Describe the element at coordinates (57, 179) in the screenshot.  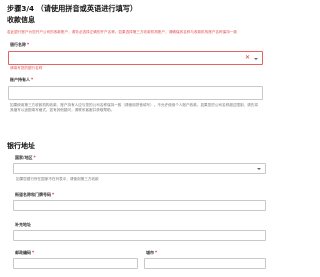
I see `country-help: 如果您银行所在国家不在列表中，请使用第三方收款` at that location.